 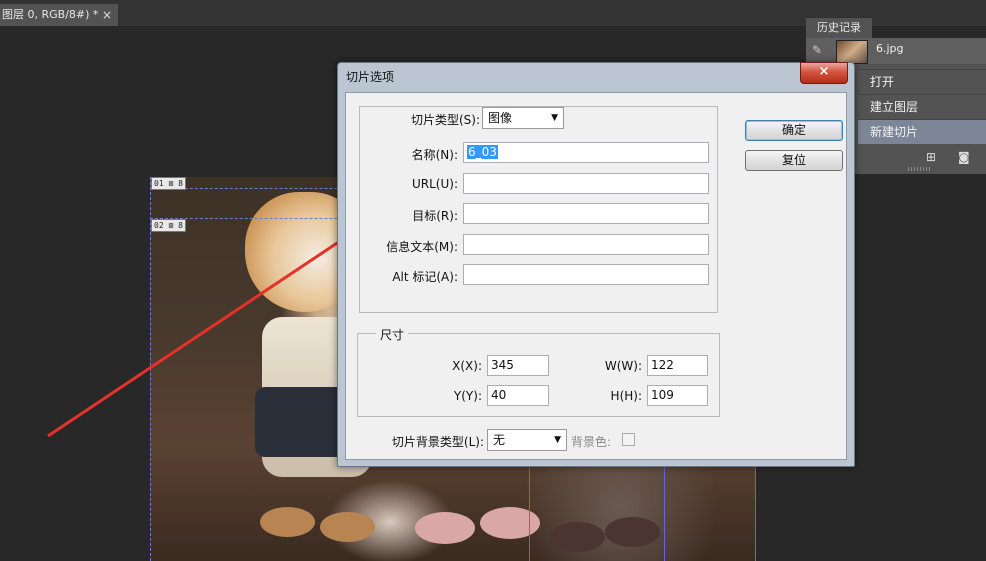 I want to click on dialog-close-button: ×, so click(x=824, y=73).